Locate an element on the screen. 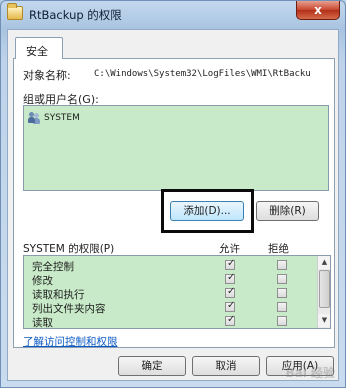 The width and height of the screenshot is (346, 388). allow-column-header: 允许 is located at coordinates (229, 249).